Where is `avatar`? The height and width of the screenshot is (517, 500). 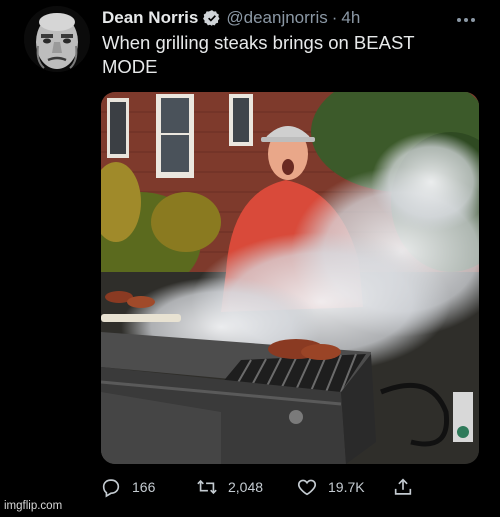
avatar is located at coordinates (57, 39).